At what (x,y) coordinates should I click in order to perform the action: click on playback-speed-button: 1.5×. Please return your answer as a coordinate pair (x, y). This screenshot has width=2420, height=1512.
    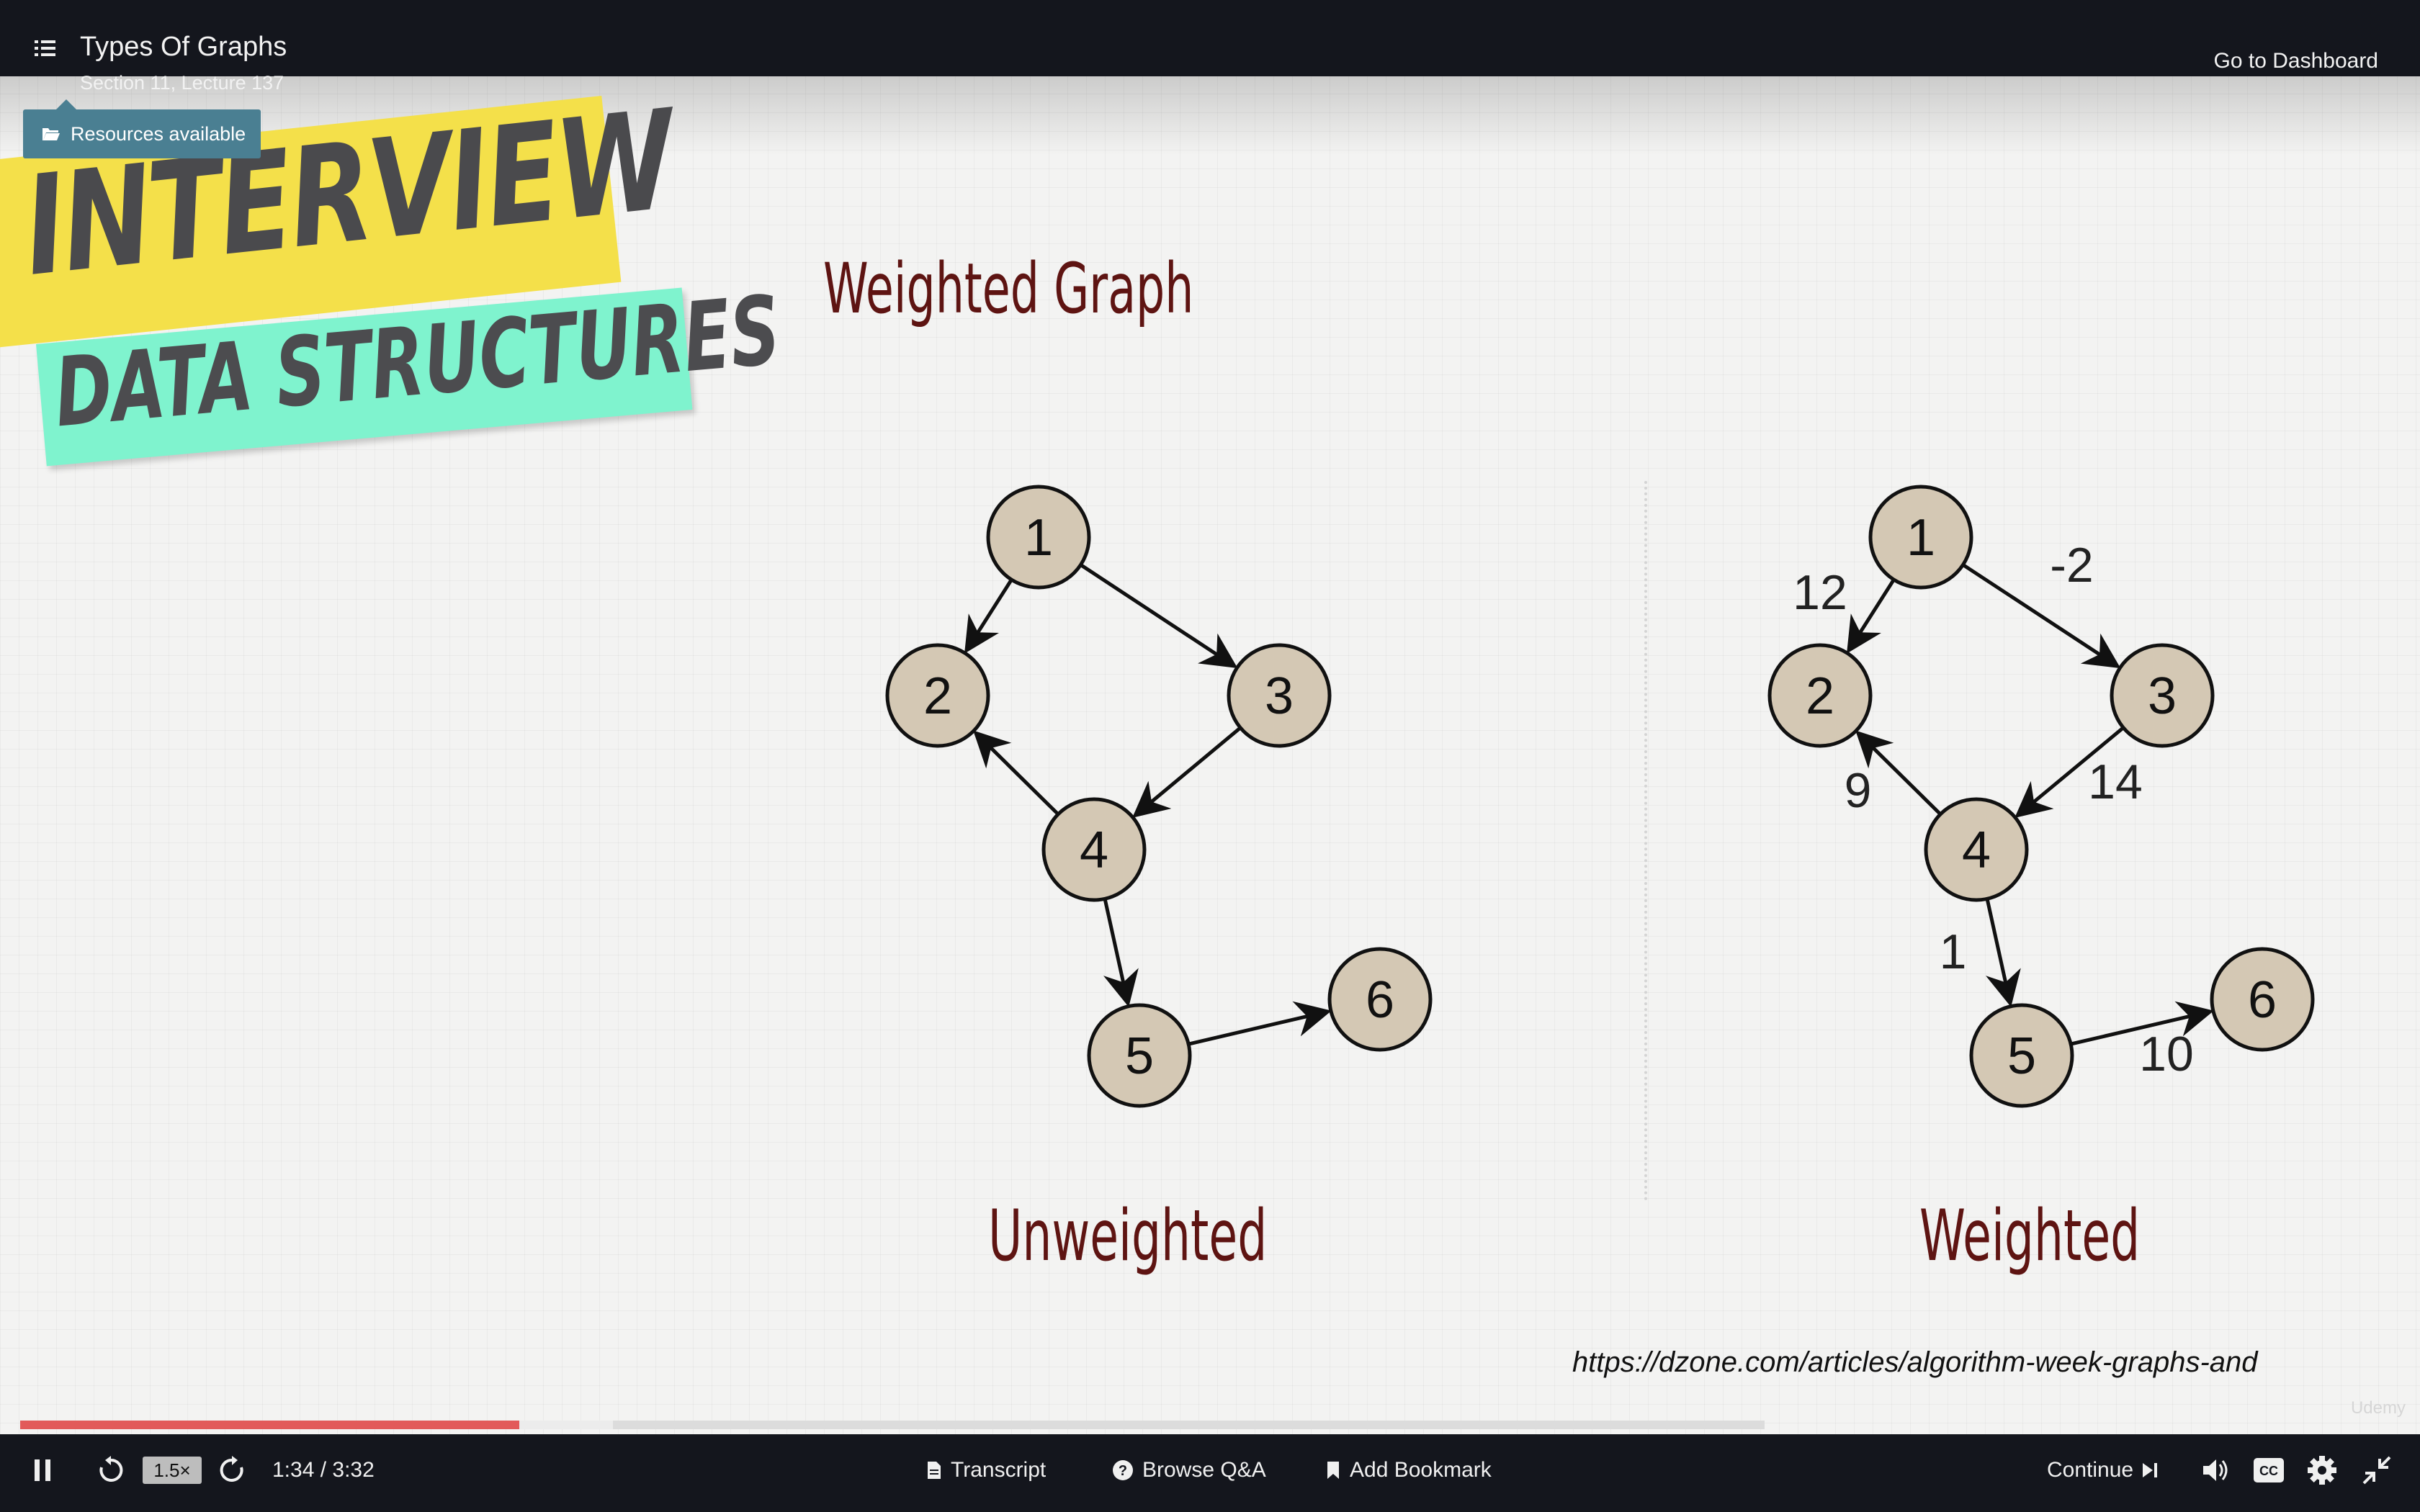
    Looking at the image, I should click on (172, 1470).